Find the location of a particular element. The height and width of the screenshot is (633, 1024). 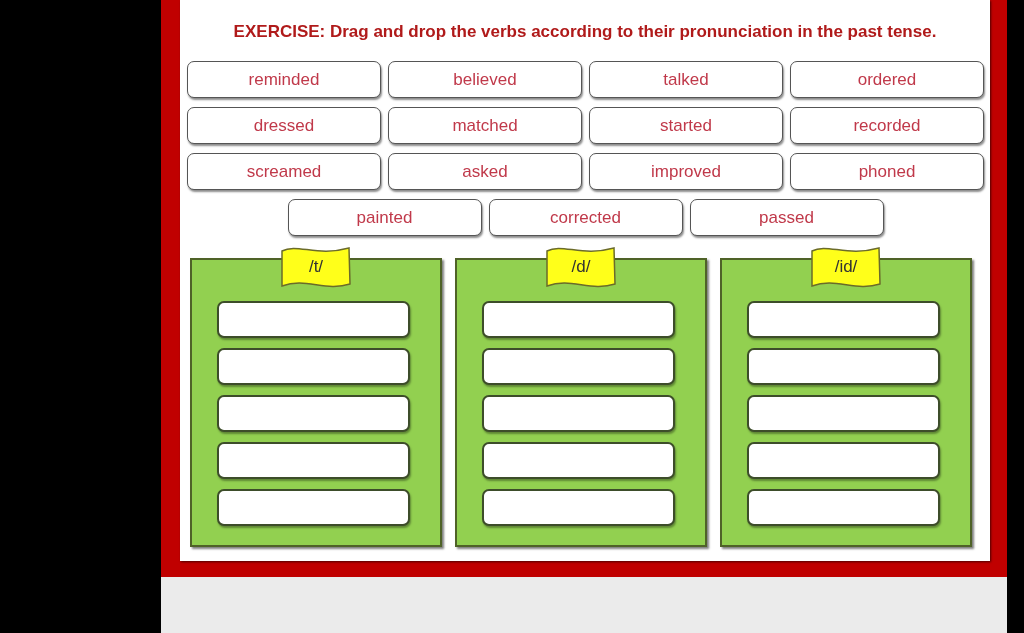

word-tile: started is located at coordinates (686, 125).